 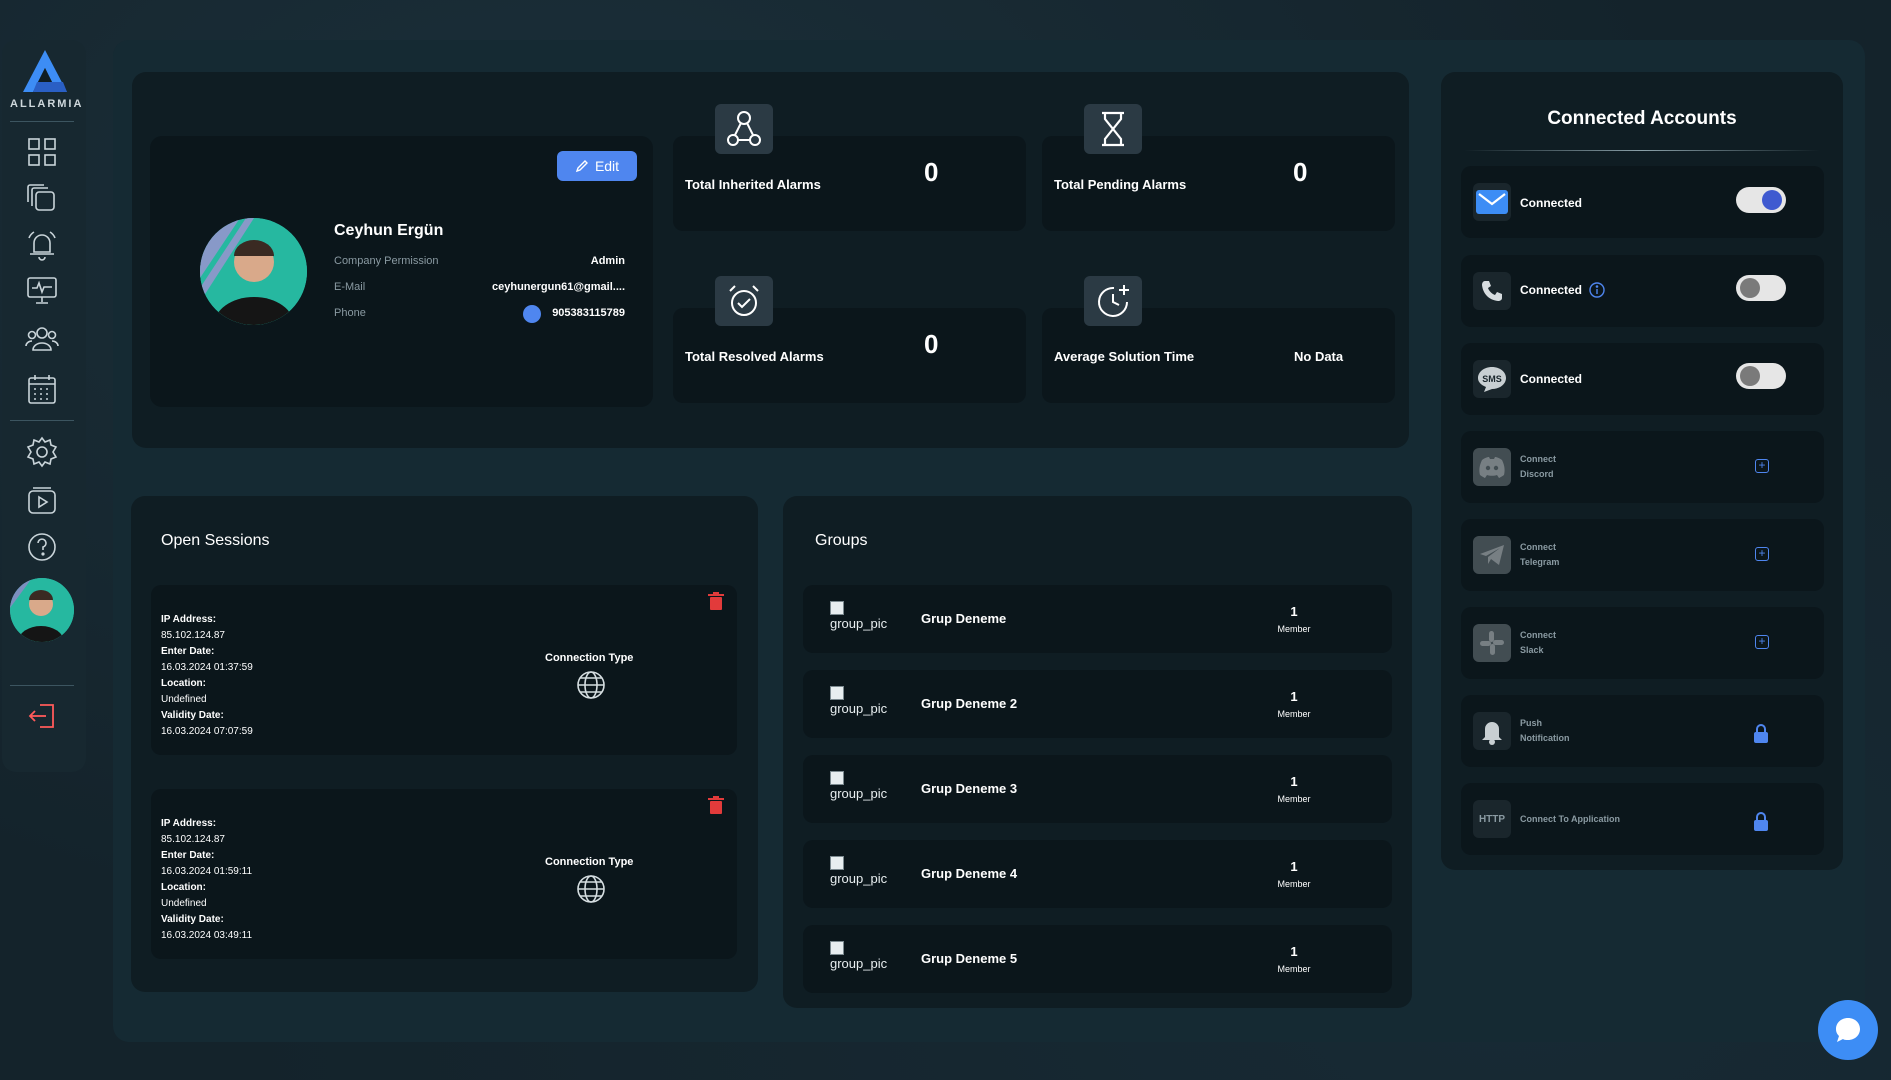 I want to click on monitor-icon, so click(x=42, y=290).